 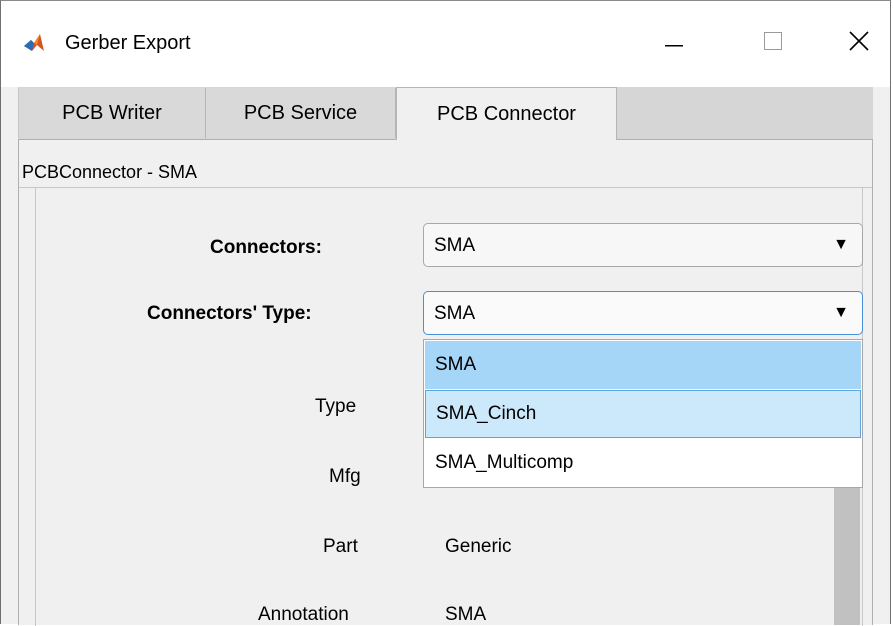 What do you see at coordinates (340, 546) in the screenshot?
I see `part-label: Part` at bounding box center [340, 546].